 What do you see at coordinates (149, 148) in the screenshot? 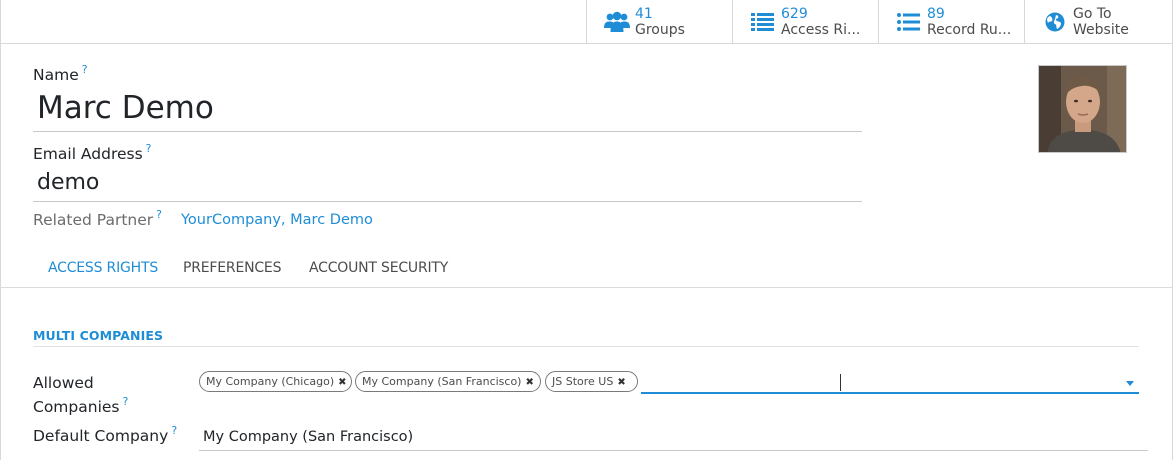
I see `email-help-icon: ?` at bounding box center [149, 148].